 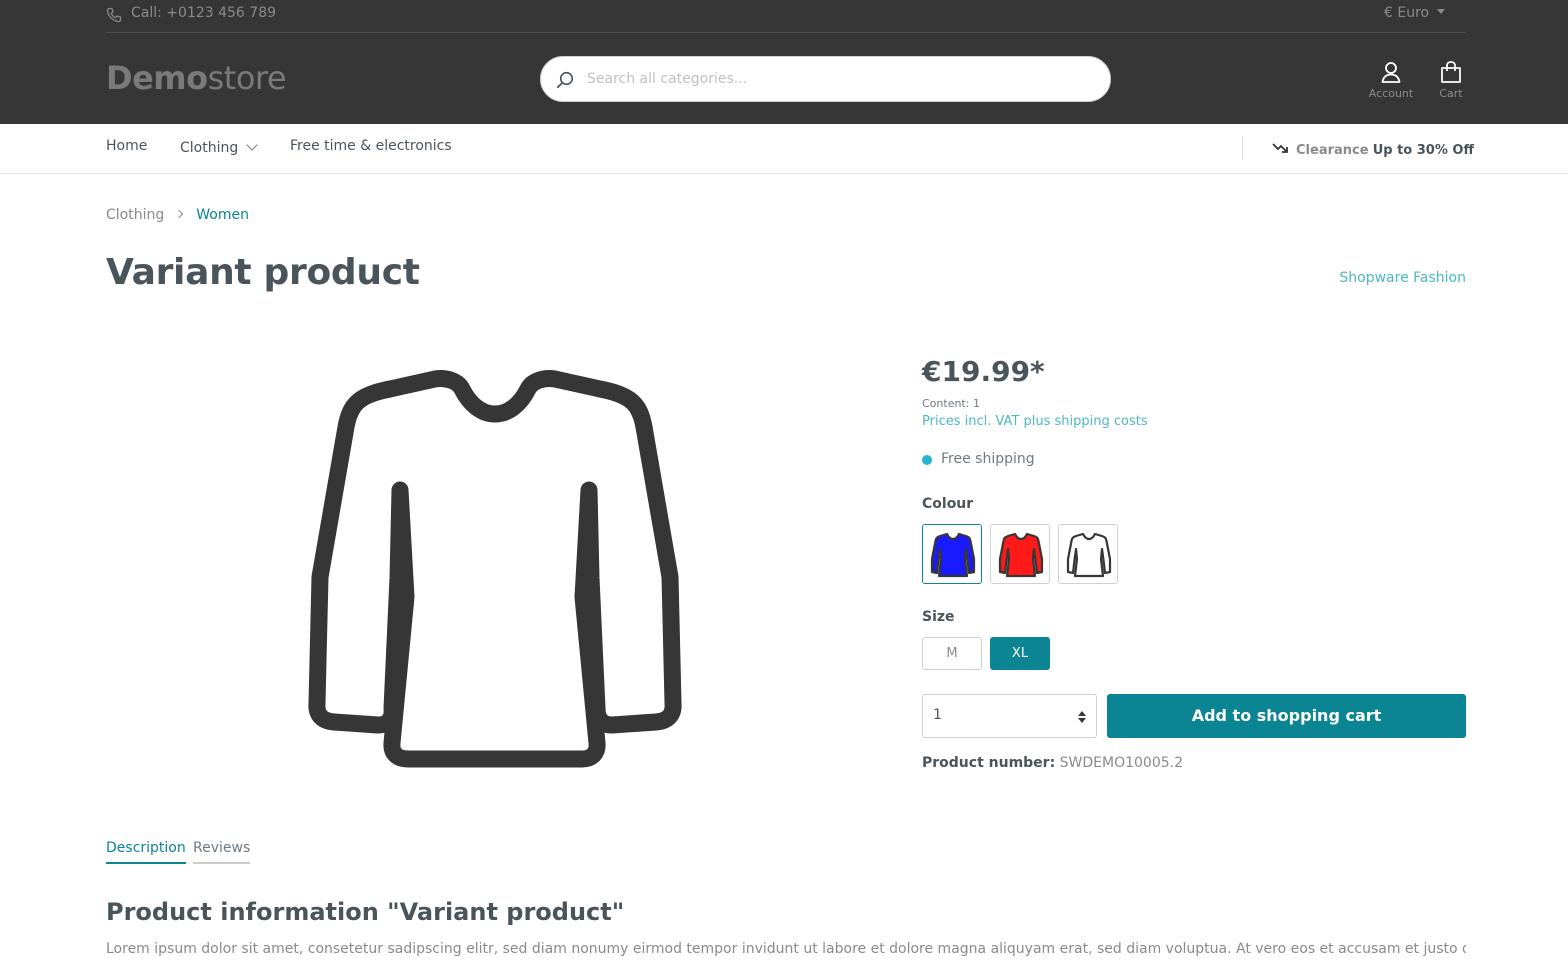 What do you see at coordinates (263, 272) in the screenshot?
I see `product-title: Variant product` at bounding box center [263, 272].